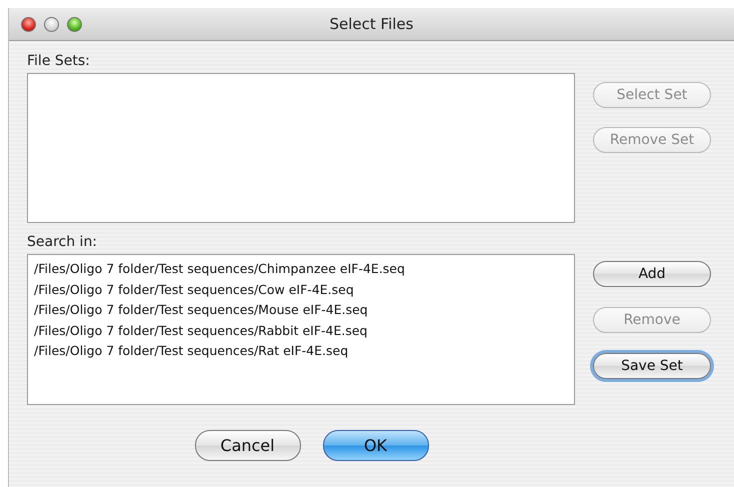  What do you see at coordinates (372, 24) in the screenshot?
I see `window-title: Select Files` at bounding box center [372, 24].